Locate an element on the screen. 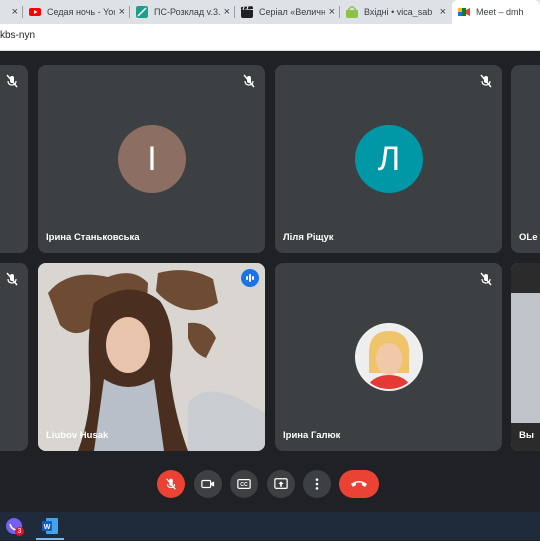  youtube-icon is located at coordinates (35, 12).